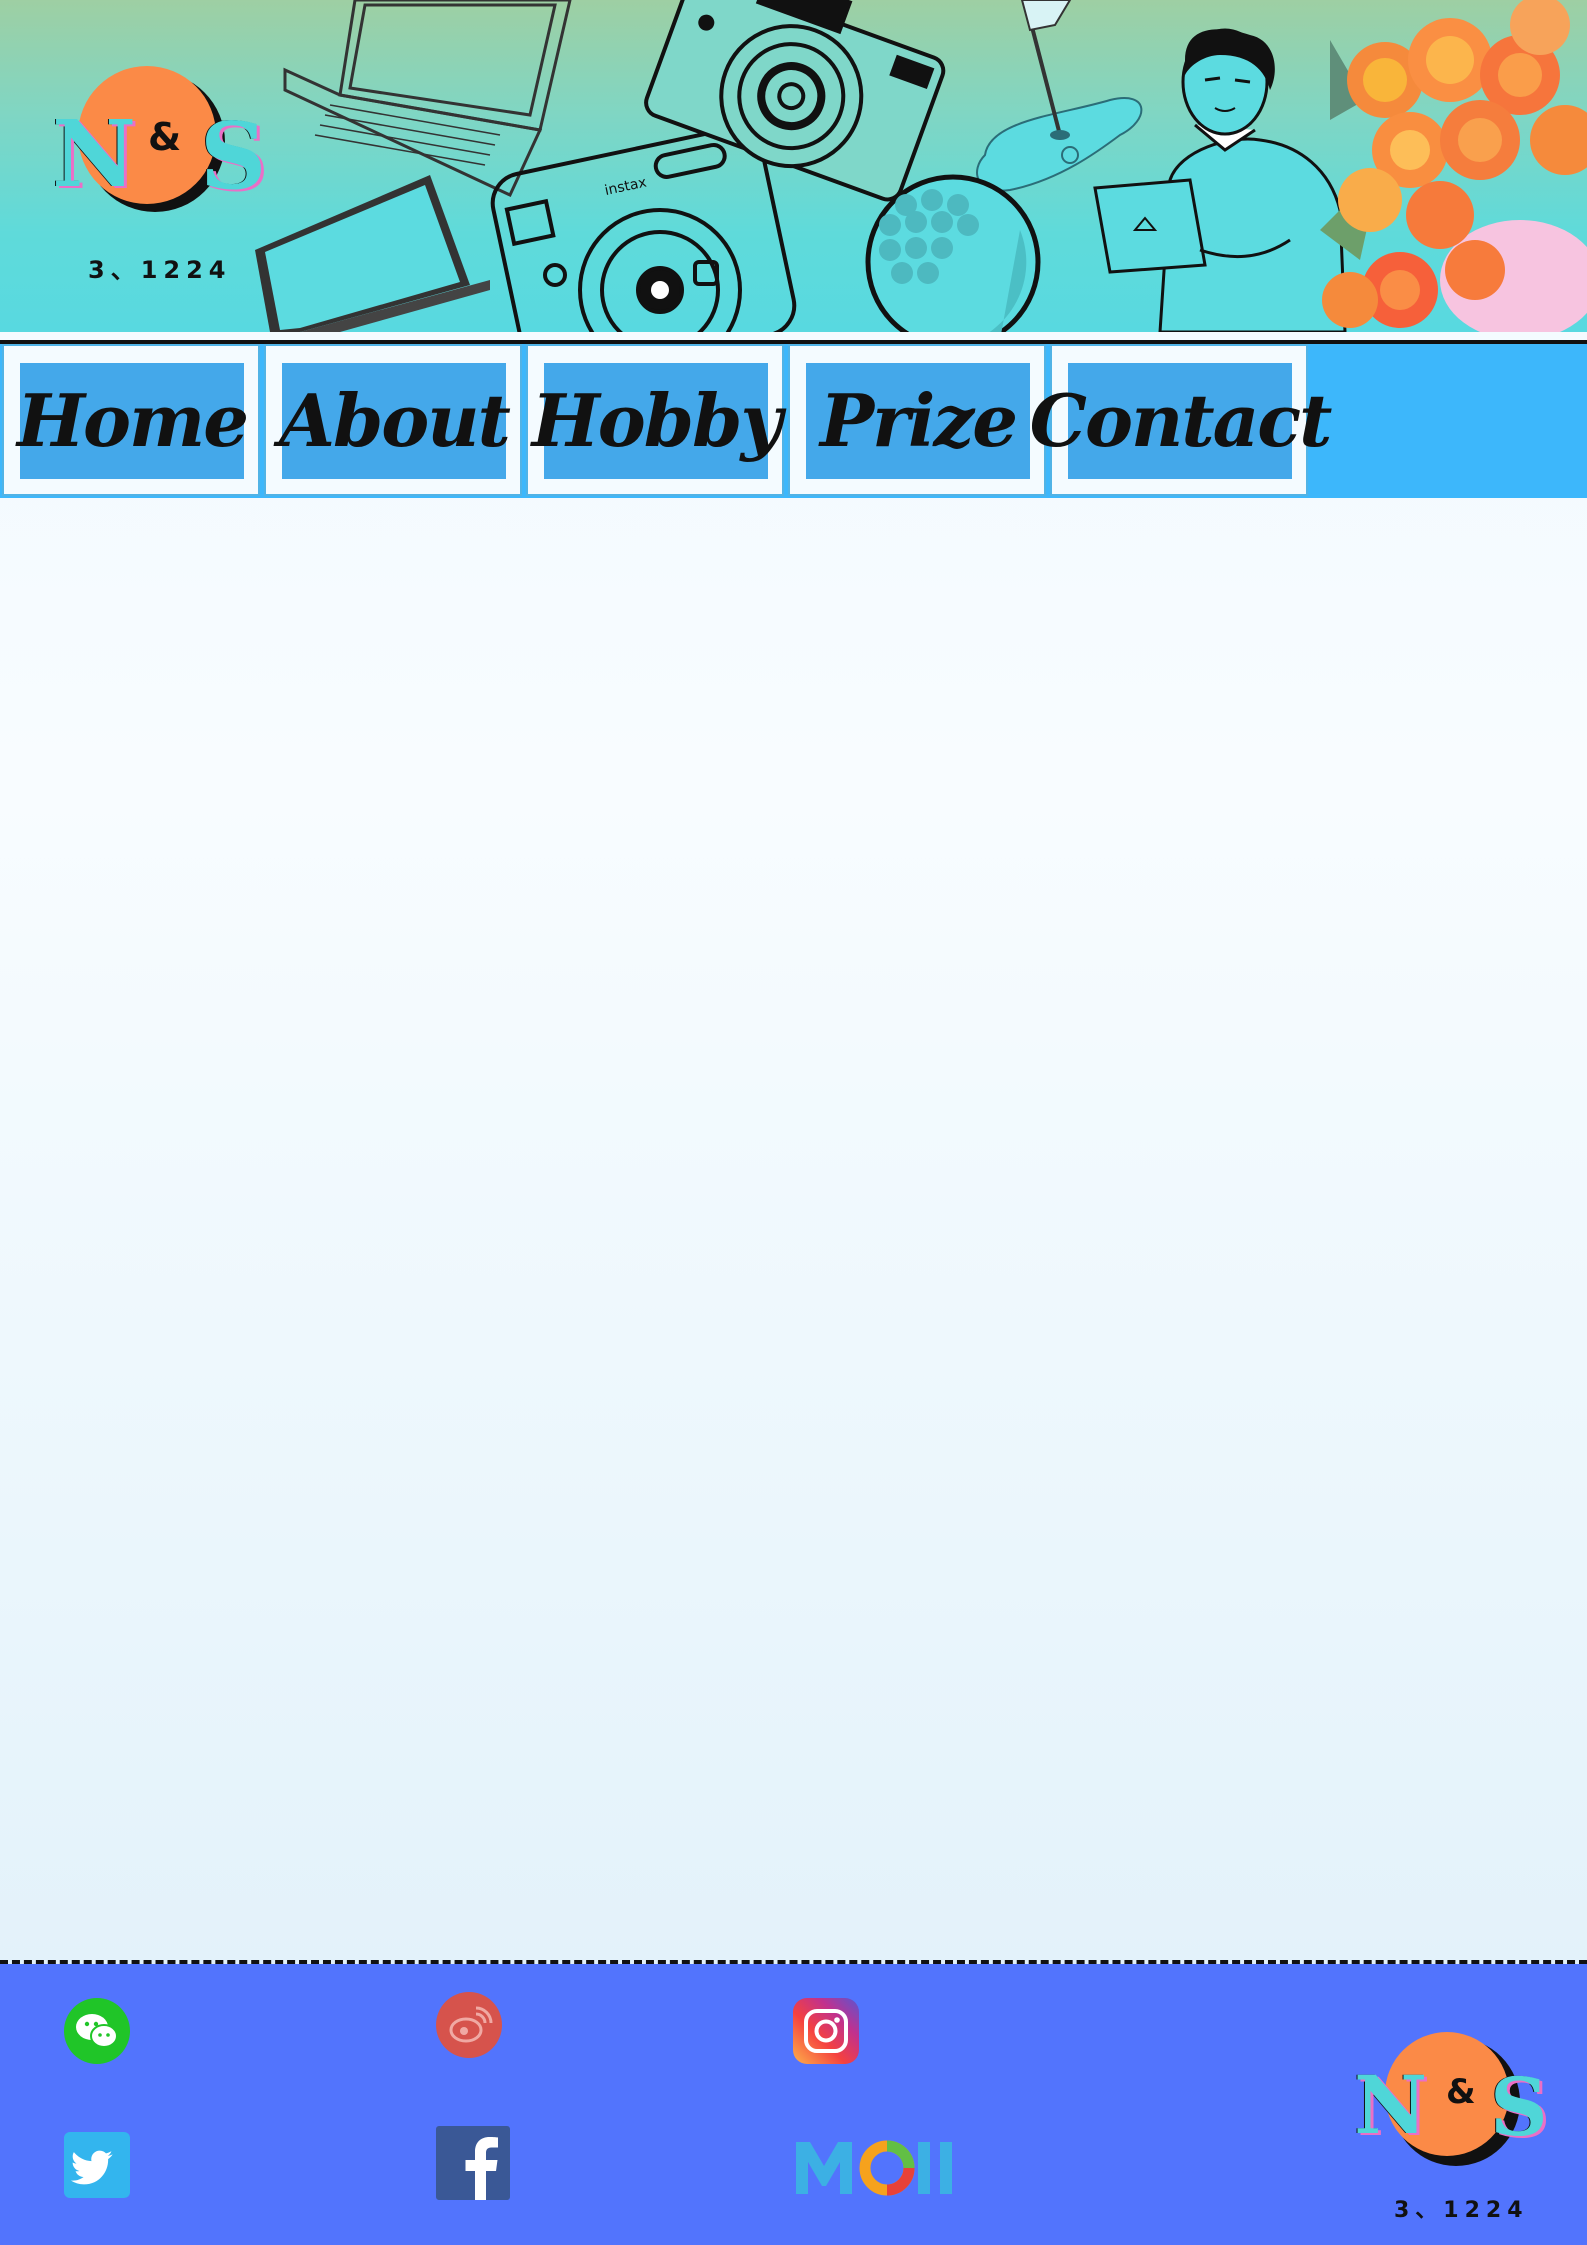  What do you see at coordinates (1220, 180) in the screenshot?
I see `person-with-laptop-illustration` at bounding box center [1220, 180].